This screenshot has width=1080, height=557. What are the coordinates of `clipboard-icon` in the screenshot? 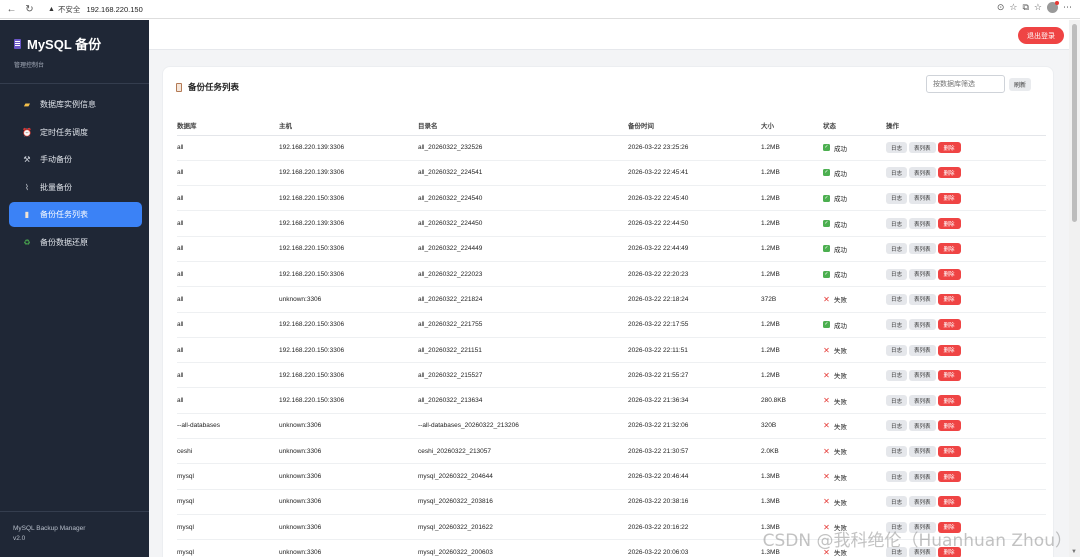 It's located at (179, 87).